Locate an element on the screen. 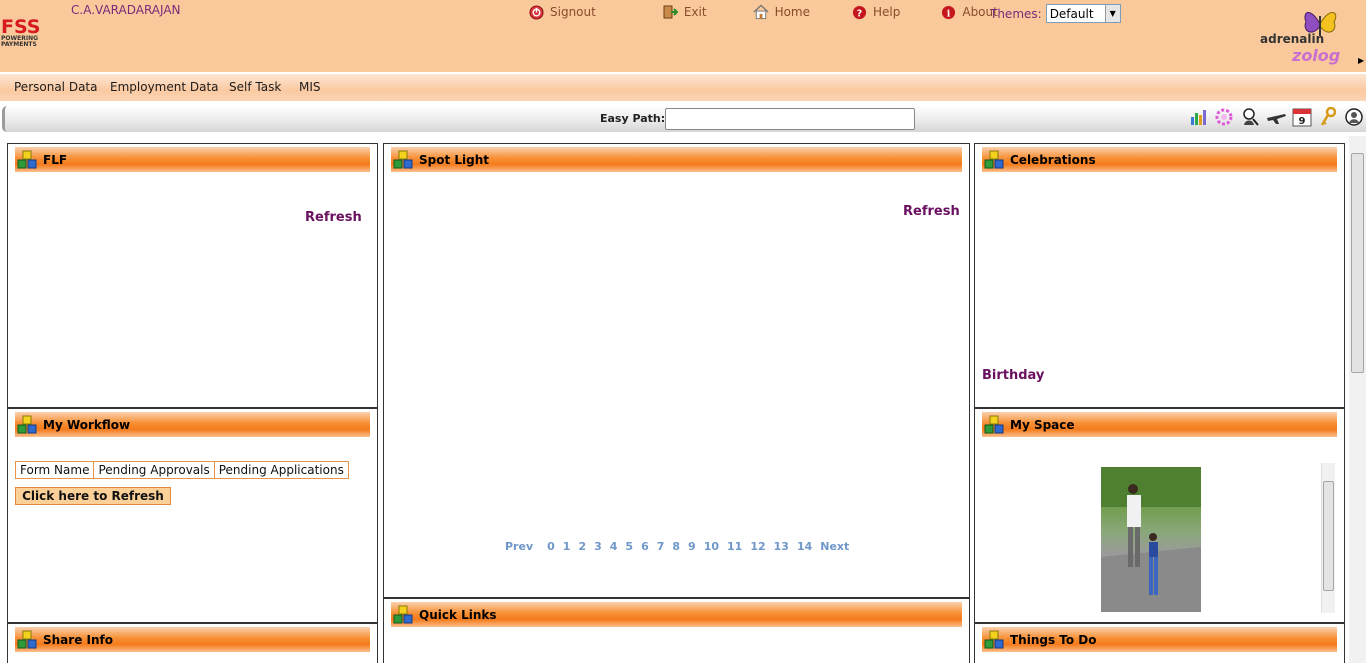  birthday-link: Birthday is located at coordinates (1013, 375).